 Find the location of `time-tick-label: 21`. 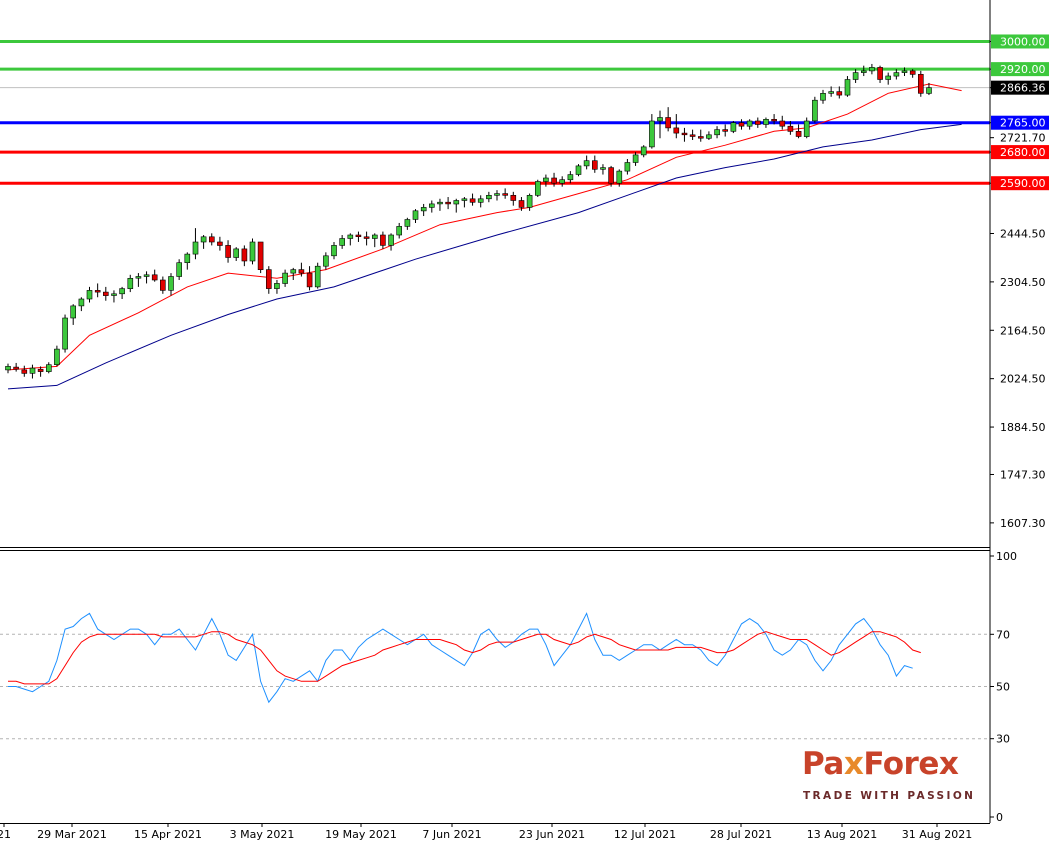

time-tick-label: 21 is located at coordinates (5, 834).